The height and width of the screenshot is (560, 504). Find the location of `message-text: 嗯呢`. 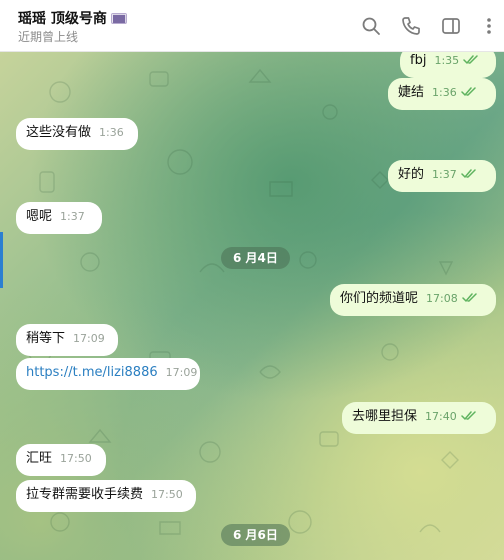

message-text: 嗯呢 is located at coordinates (39, 216).